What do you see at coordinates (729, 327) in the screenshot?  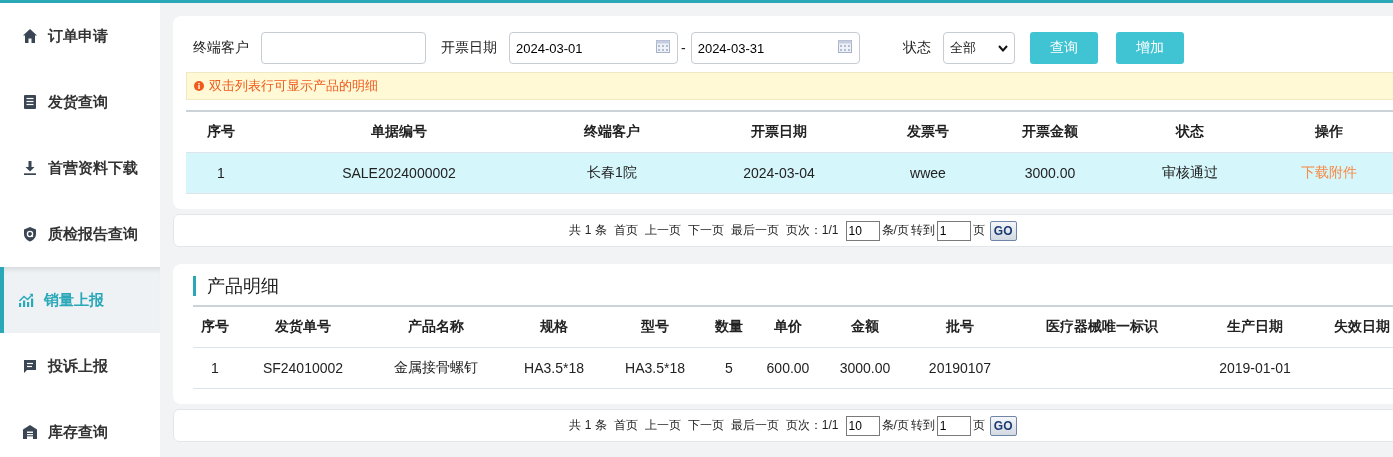 I see `column-header: 数量` at bounding box center [729, 327].